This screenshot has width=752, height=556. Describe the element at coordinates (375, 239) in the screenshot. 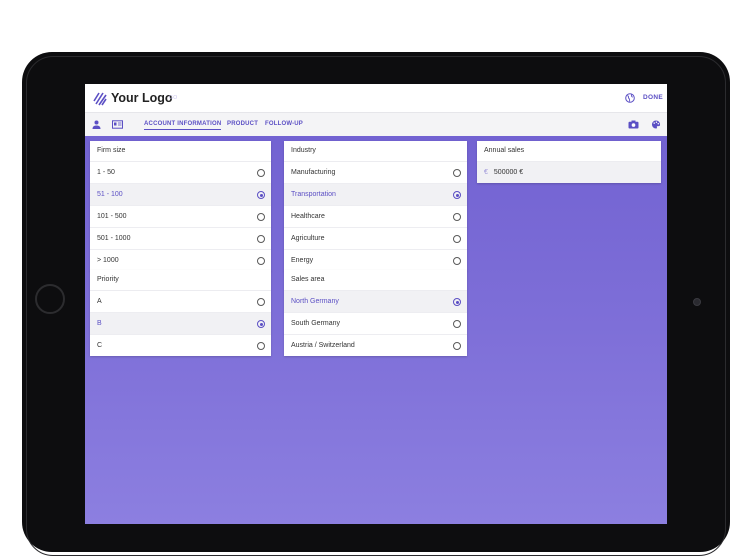

I see `option-row: Agriculture` at that location.